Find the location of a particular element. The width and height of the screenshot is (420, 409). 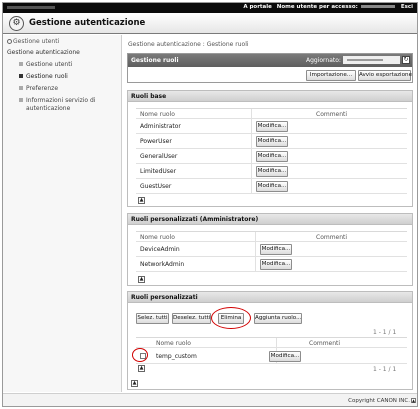

updated-label: Aggiornato: is located at coordinates (323, 60).